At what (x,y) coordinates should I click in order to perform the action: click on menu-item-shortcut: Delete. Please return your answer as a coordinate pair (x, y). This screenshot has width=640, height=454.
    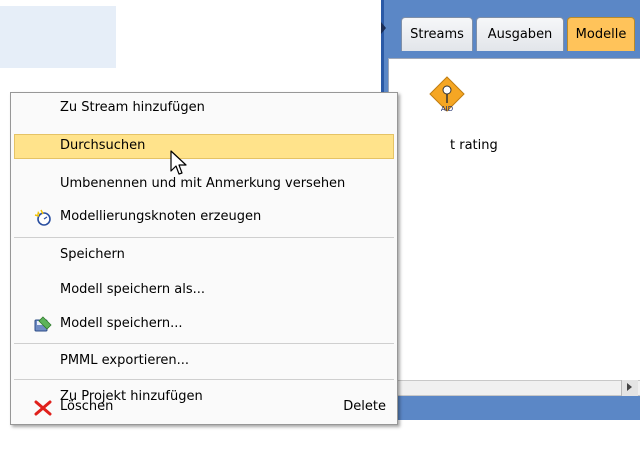
    Looking at the image, I should click on (364, 406).